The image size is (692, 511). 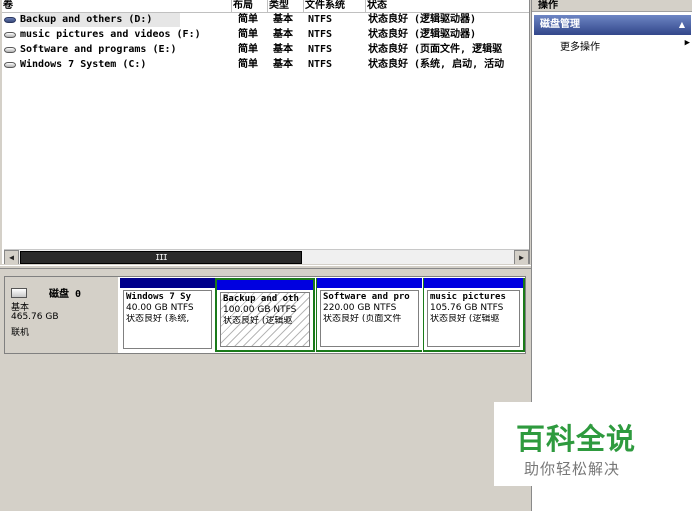 I want to click on disk-status: 联机, so click(x=20, y=333).